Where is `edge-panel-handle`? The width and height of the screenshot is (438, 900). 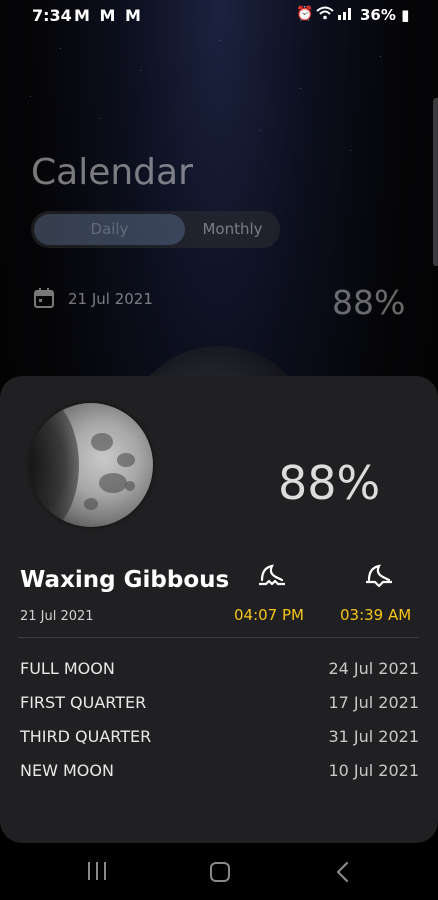 edge-panel-handle is located at coordinates (435, 182).